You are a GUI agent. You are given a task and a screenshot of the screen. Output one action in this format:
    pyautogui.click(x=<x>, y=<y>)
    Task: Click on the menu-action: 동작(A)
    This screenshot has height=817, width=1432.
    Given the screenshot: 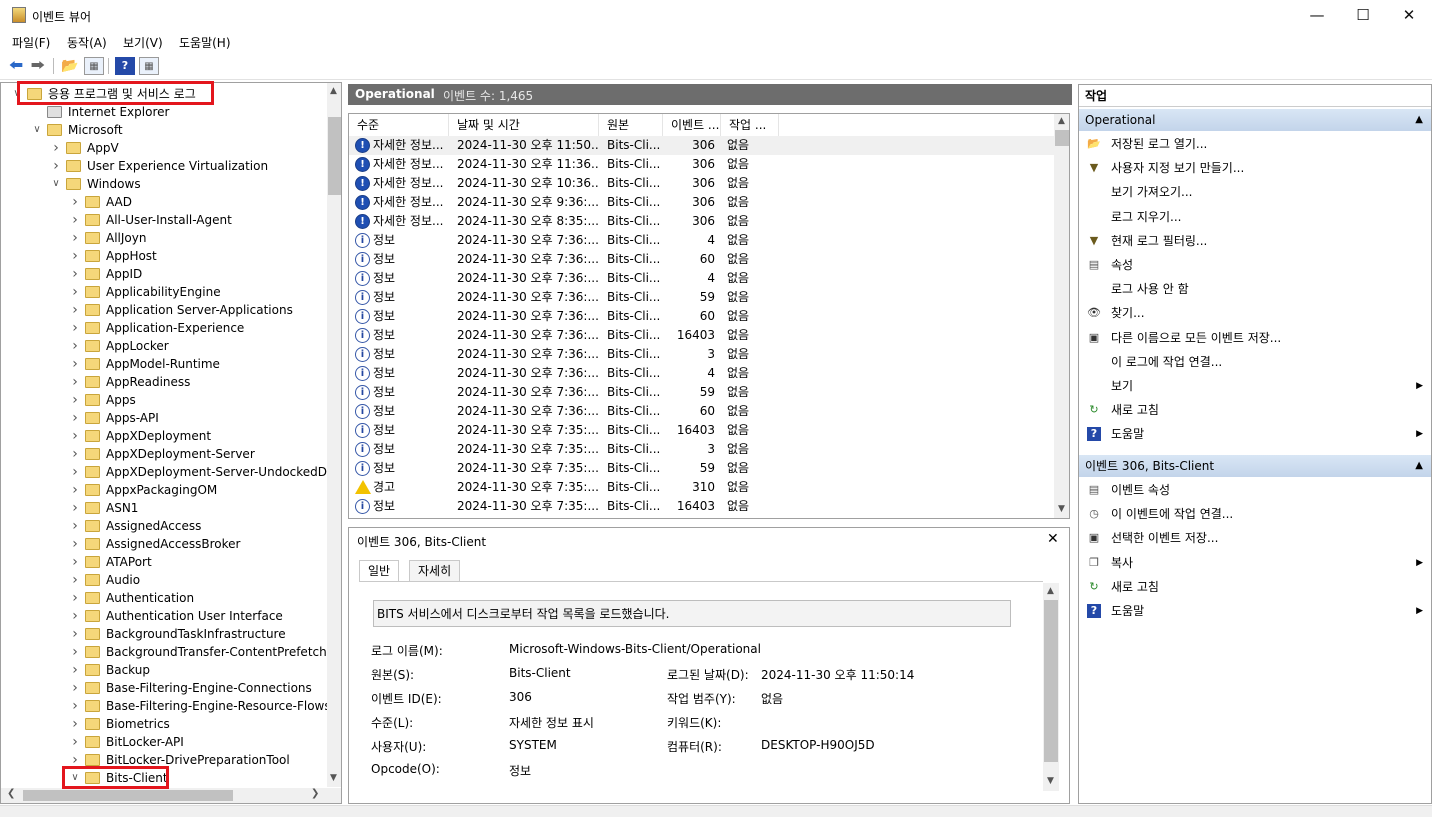 What is the action you would take?
    pyautogui.click(x=87, y=42)
    